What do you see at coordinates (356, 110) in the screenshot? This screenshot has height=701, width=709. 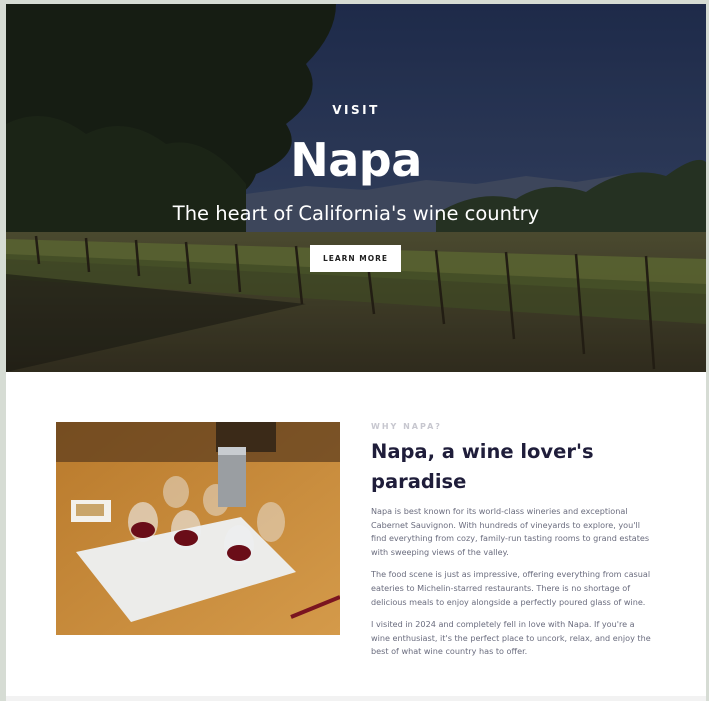 I see `hero-eyebrow: VISIT` at bounding box center [356, 110].